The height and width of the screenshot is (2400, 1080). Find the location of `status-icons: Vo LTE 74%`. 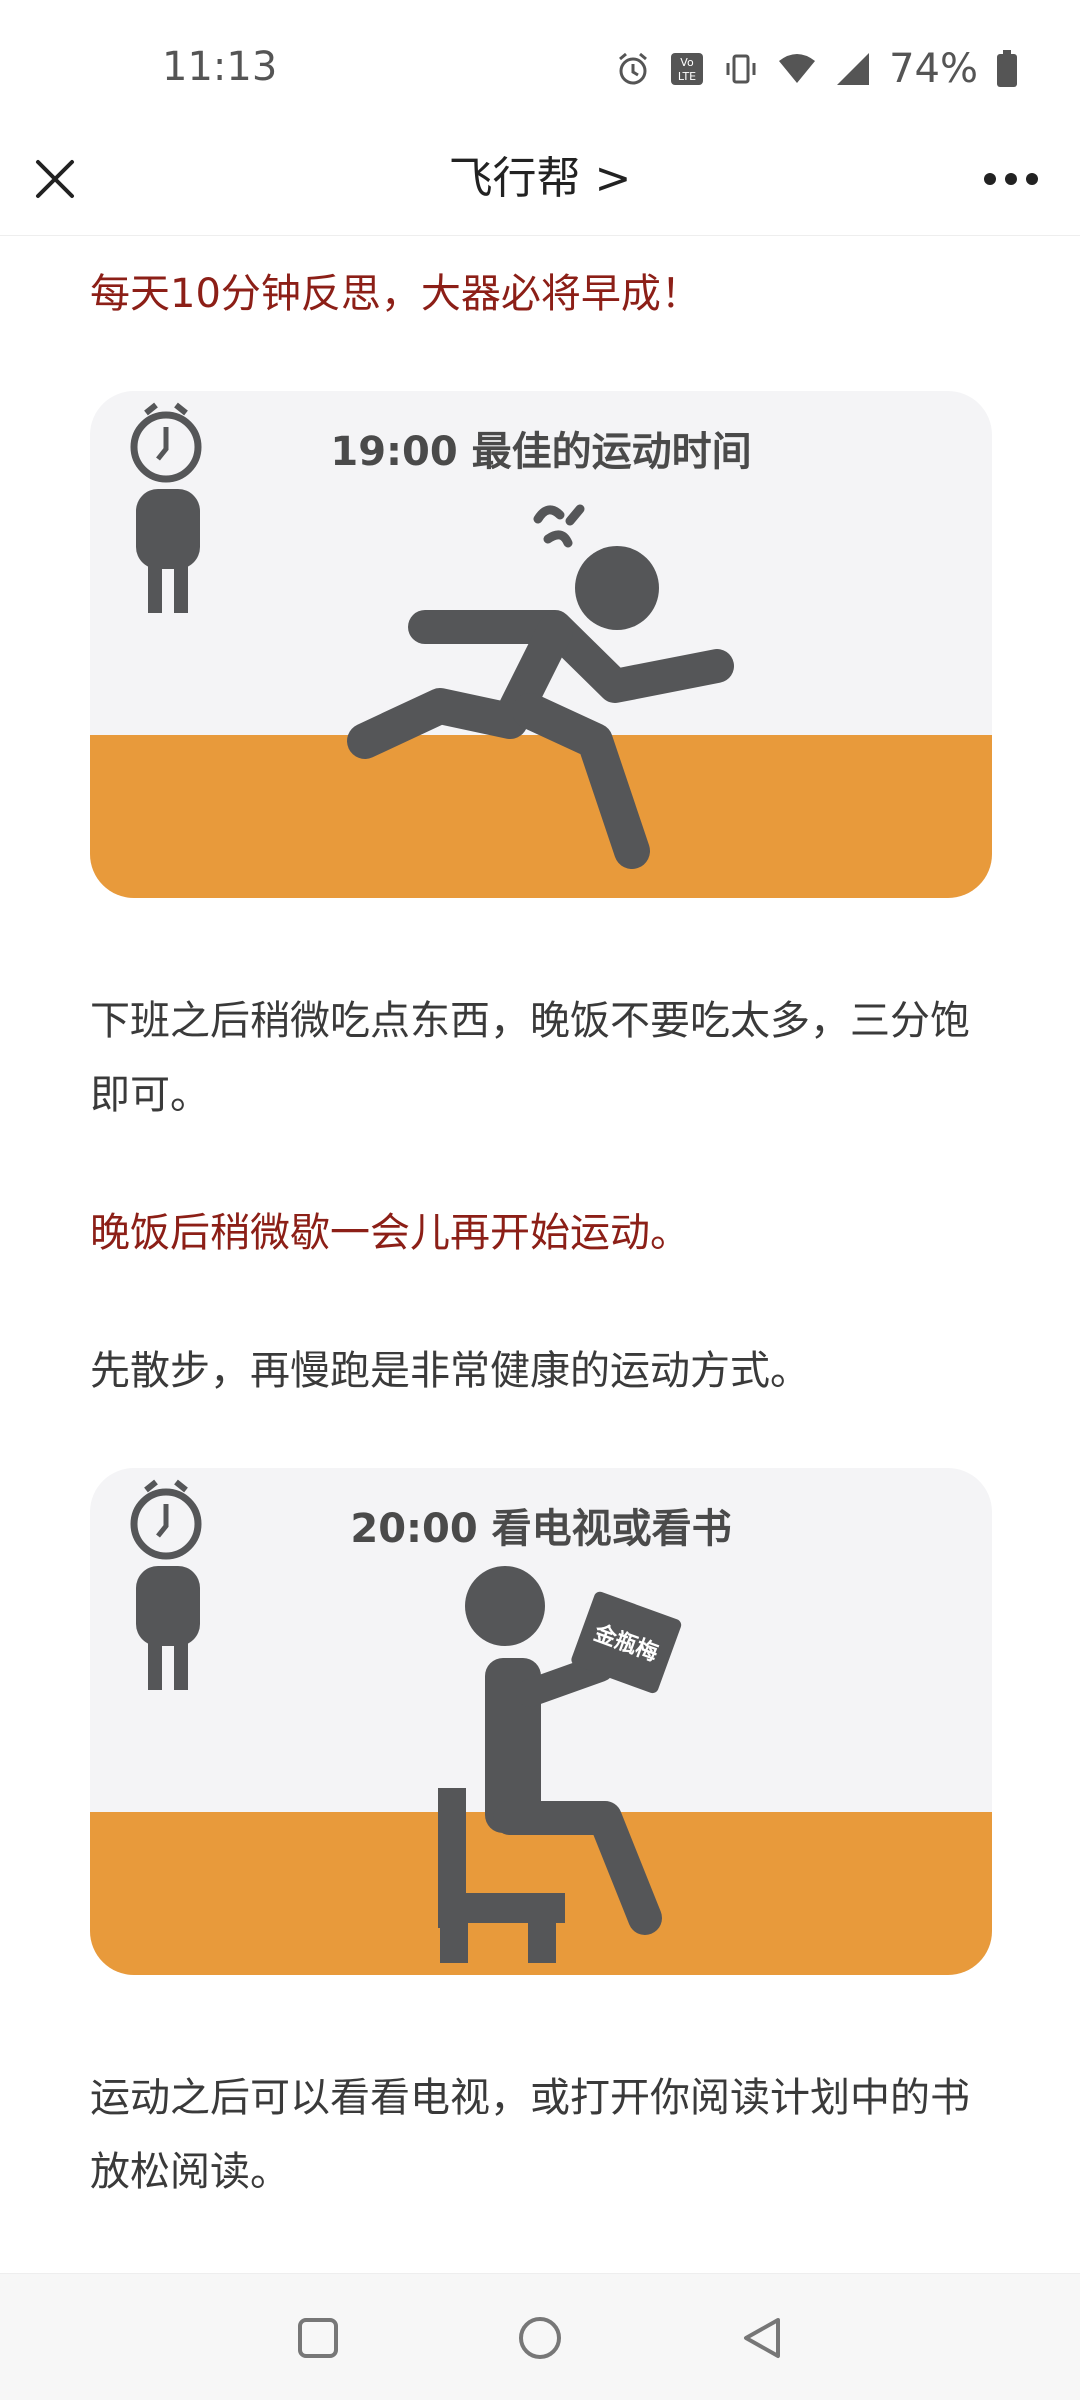

status-icons: Vo LTE 74% is located at coordinates (816, 69).